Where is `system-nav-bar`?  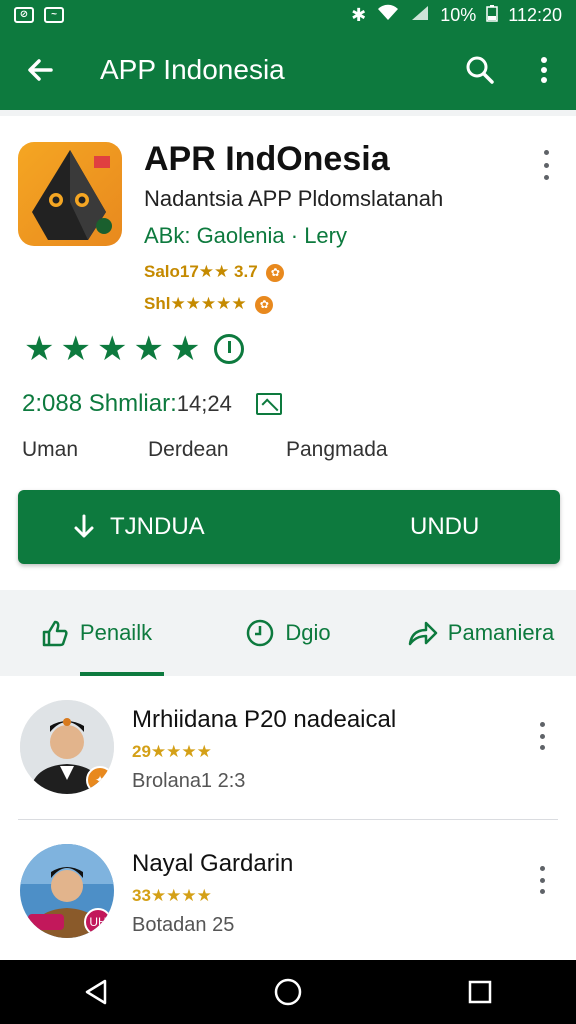 system-nav-bar is located at coordinates (288, 992).